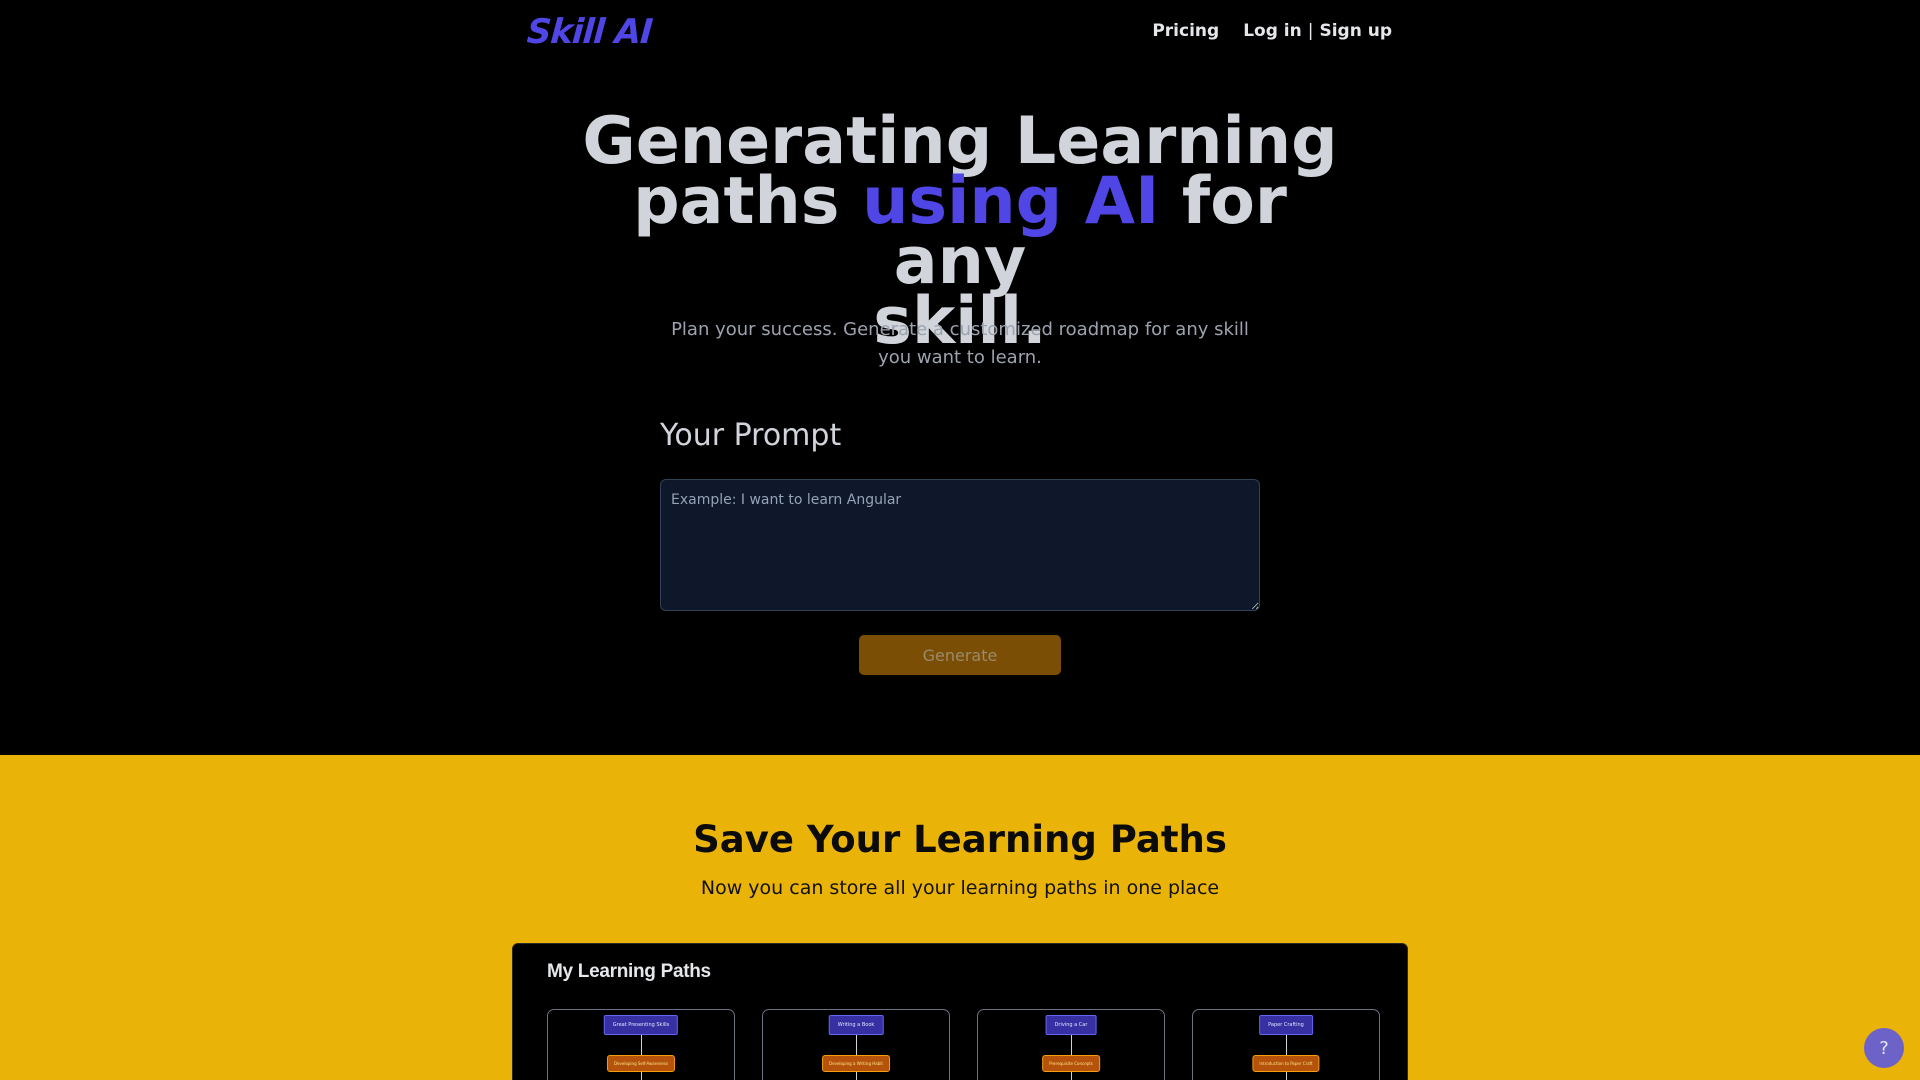 This screenshot has height=1080, width=1920. Describe the element at coordinates (641, 1063) in the screenshot. I see `path-step-node: Developing Self-Awareness` at that location.